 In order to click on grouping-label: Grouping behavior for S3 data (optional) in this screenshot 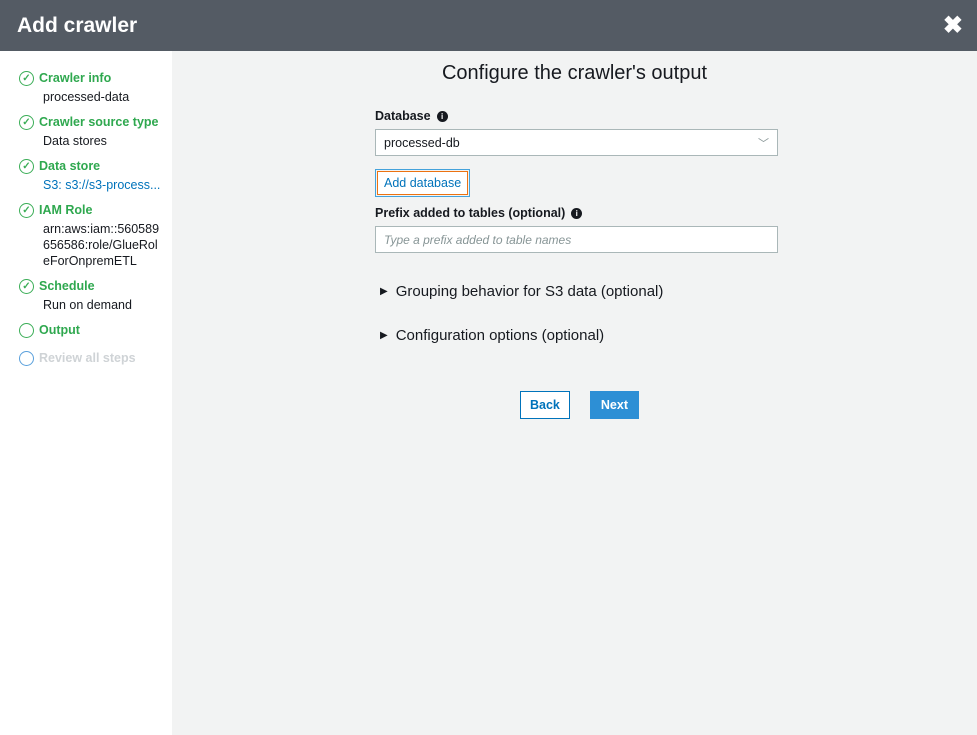, I will do `click(529, 291)`.